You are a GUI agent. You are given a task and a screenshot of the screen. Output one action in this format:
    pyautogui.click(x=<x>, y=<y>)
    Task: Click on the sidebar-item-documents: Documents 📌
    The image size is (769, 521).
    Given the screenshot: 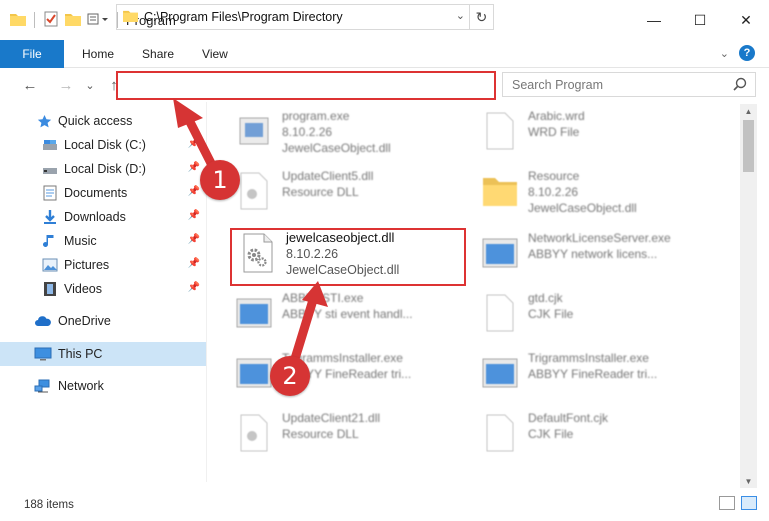 What is the action you would take?
    pyautogui.click(x=103, y=193)
    